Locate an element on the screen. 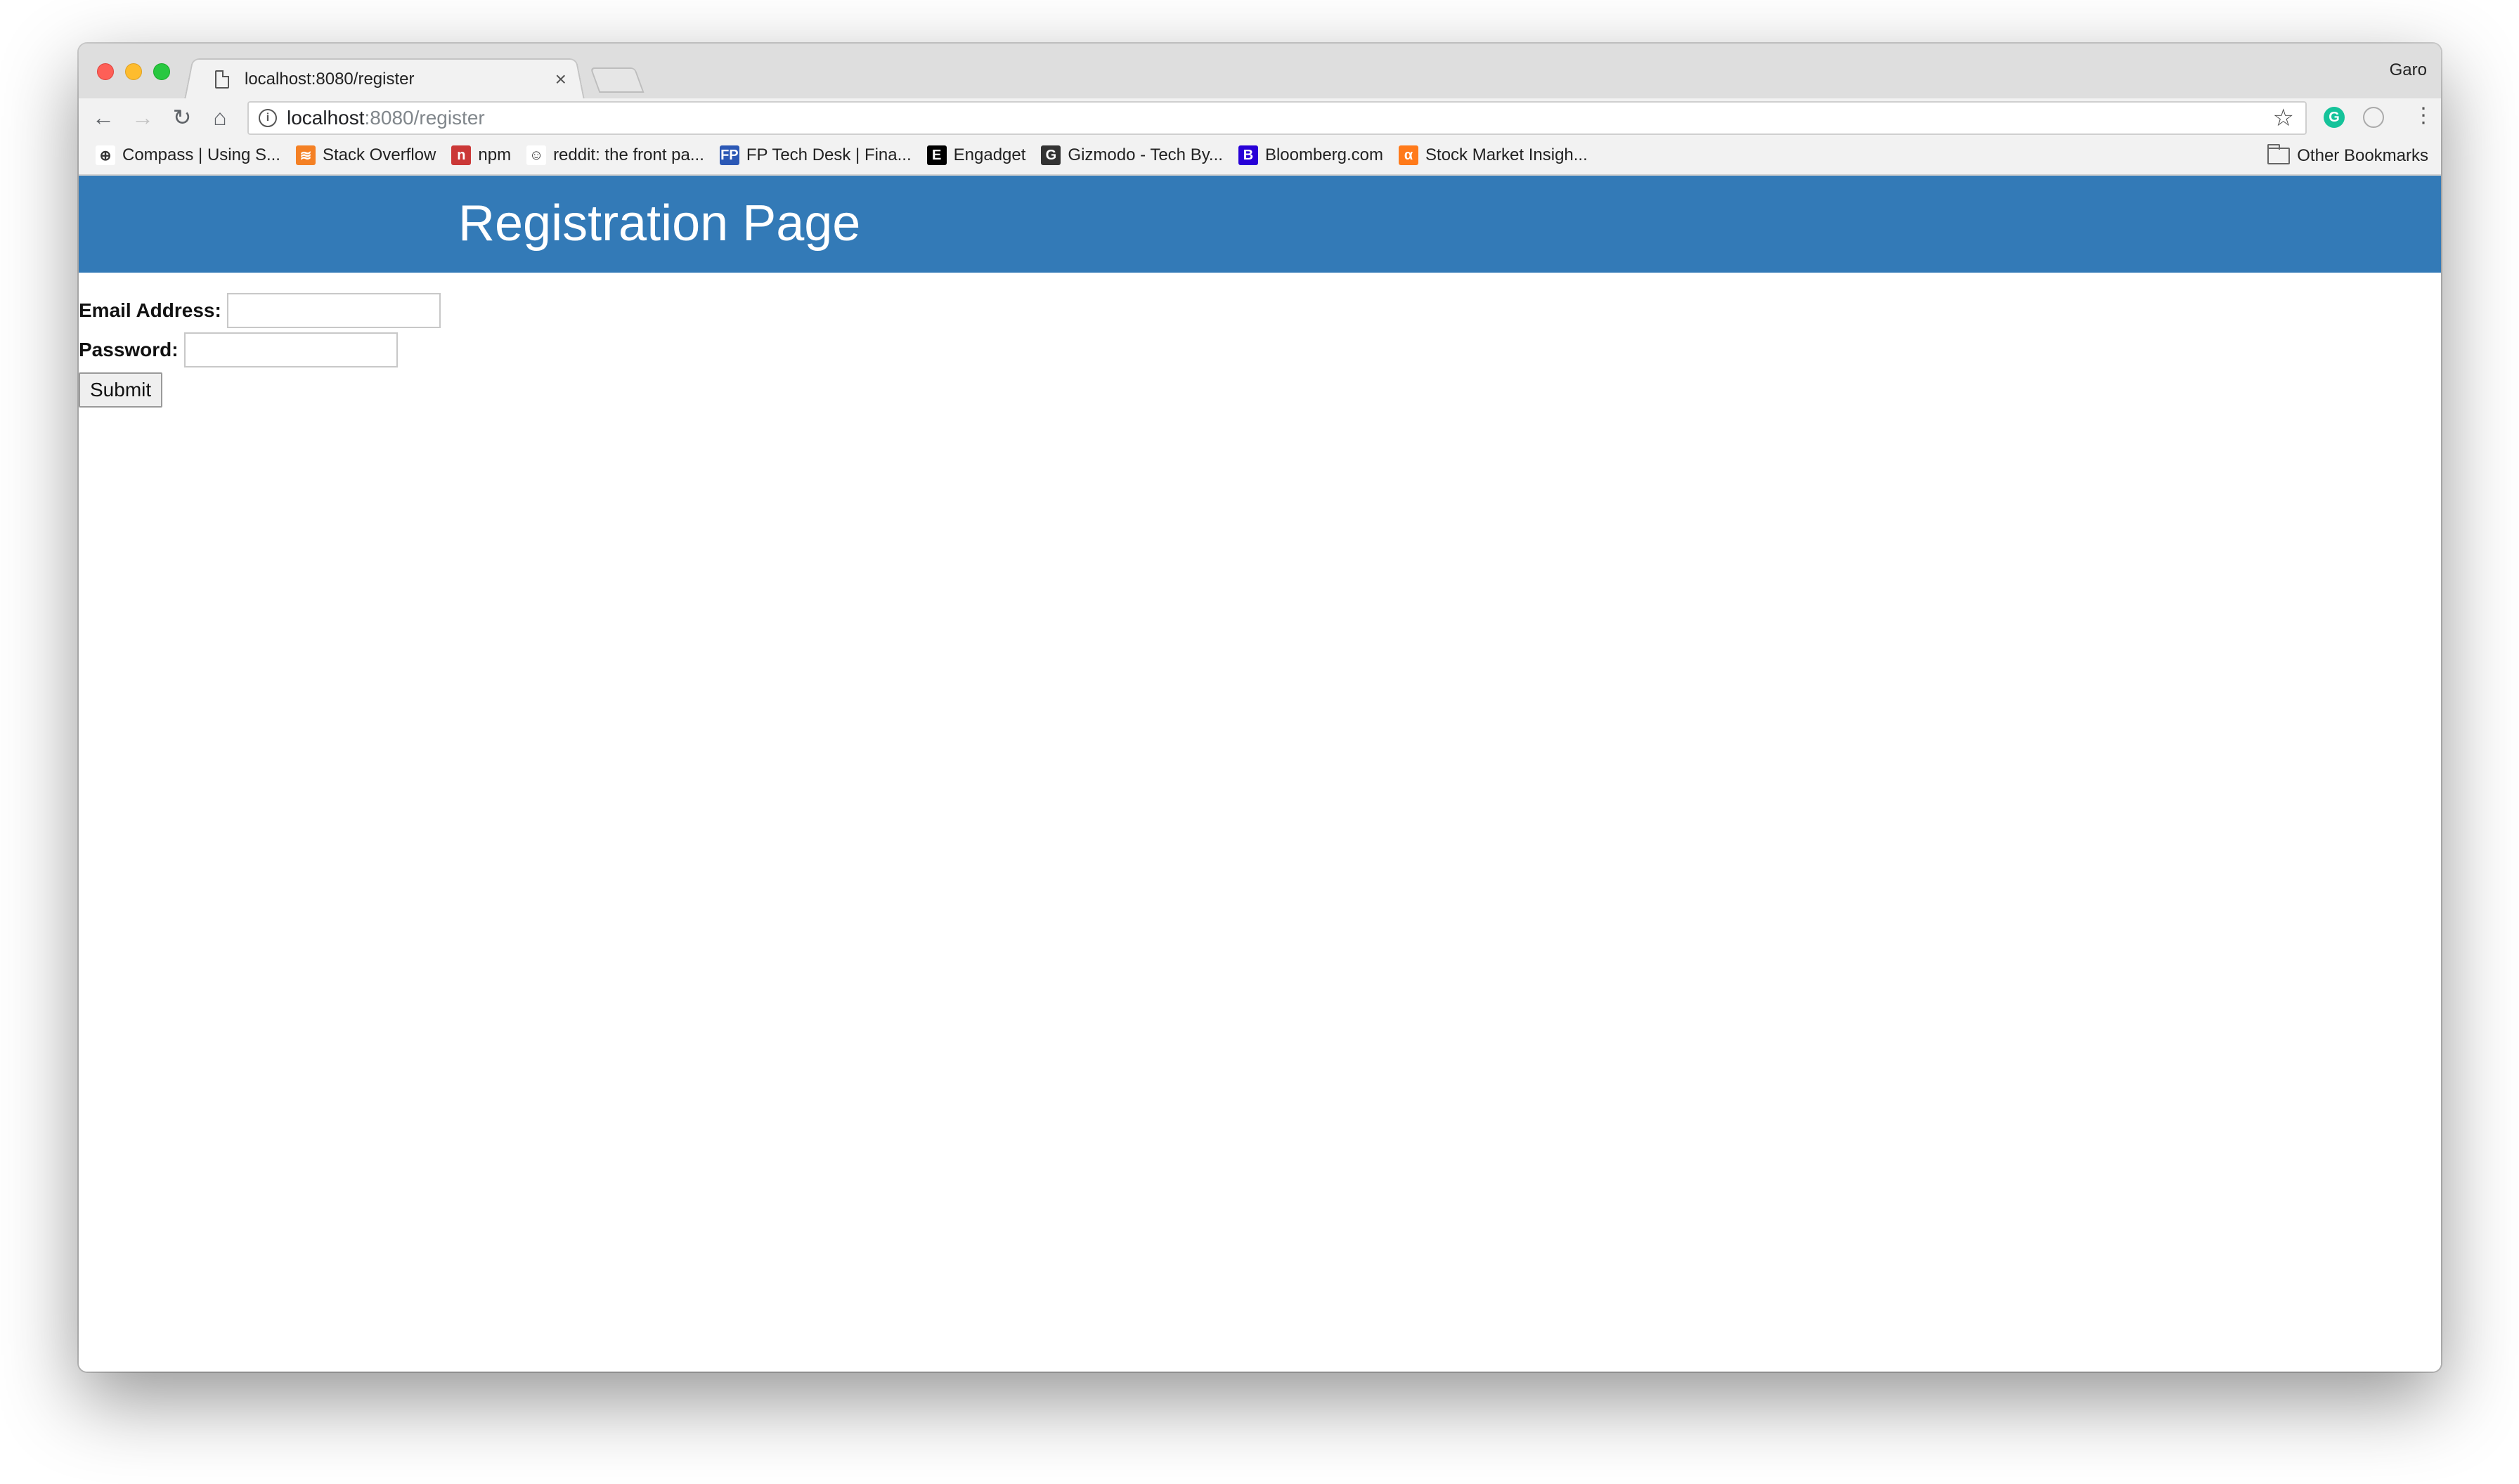 Image resolution: width=2519 pixels, height=1484 pixels. bookmark-label: Stack Overflow is located at coordinates (379, 154).